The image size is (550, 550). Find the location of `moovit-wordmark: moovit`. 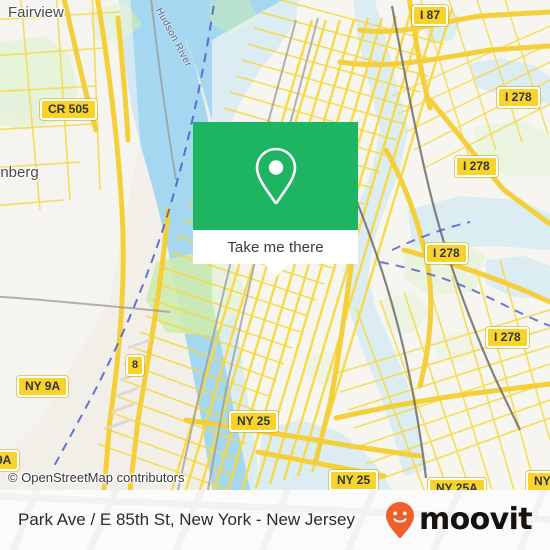

moovit-wordmark: moovit is located at coordinates (475, 519).